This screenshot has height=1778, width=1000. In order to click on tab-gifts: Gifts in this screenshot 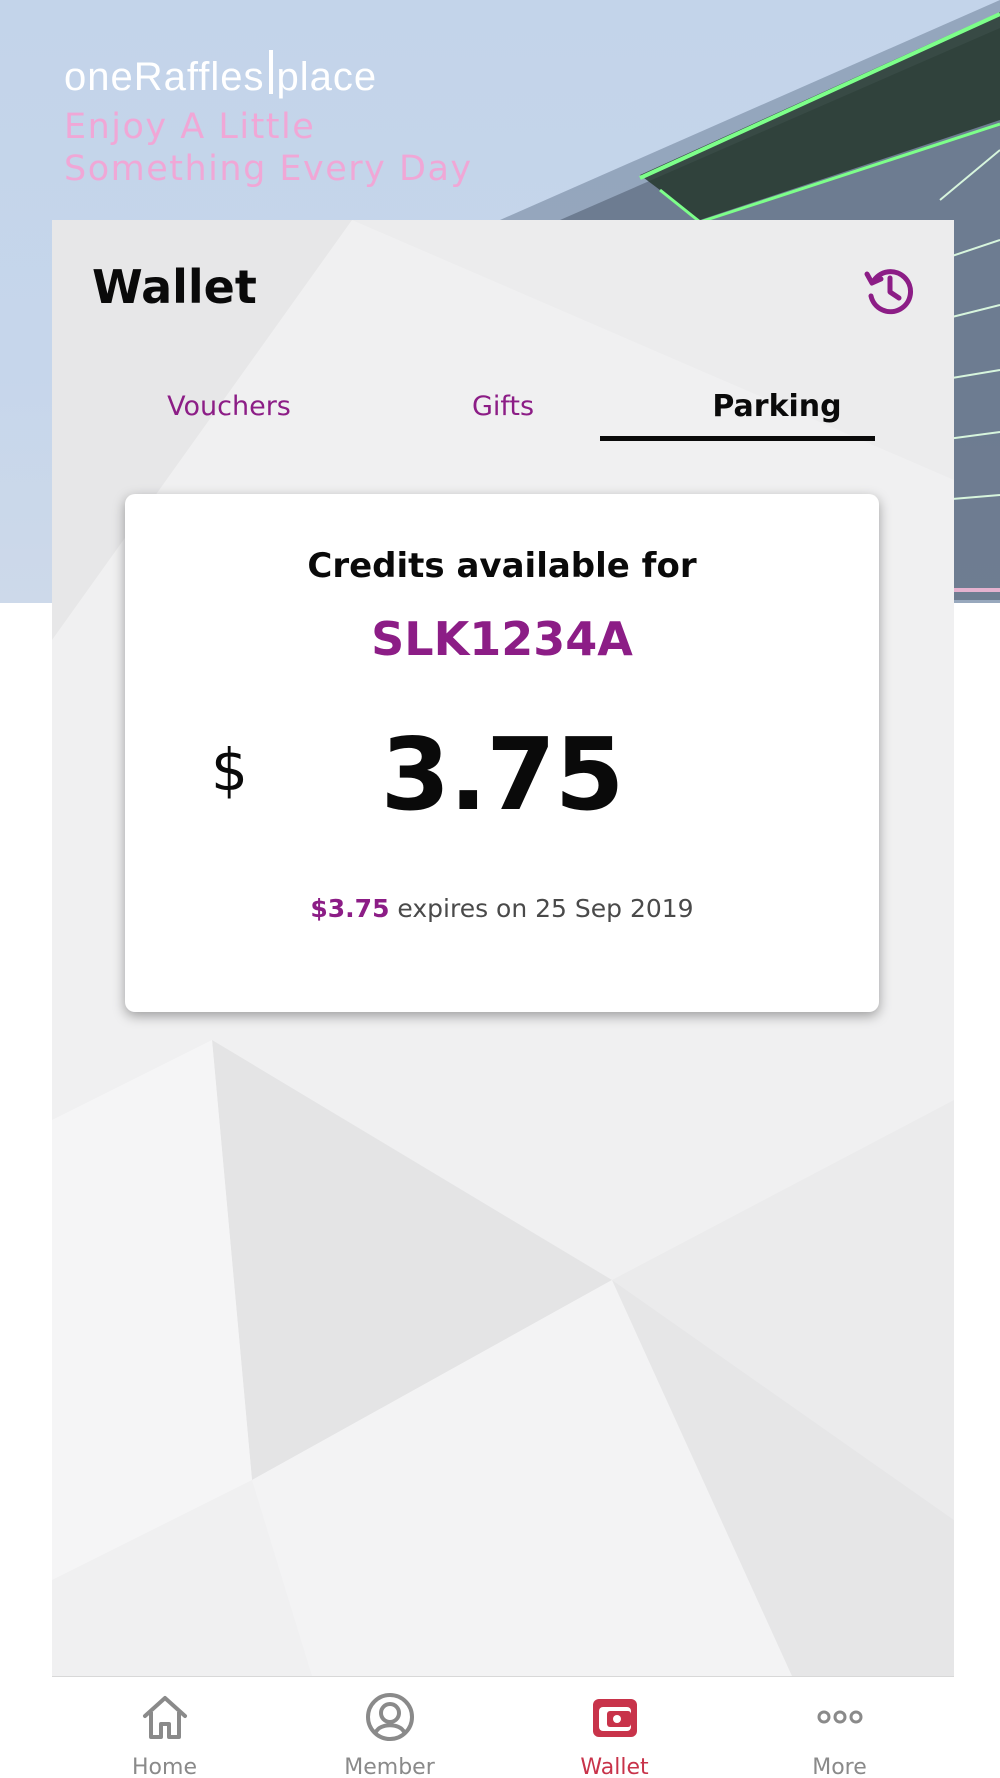, I will do `click(503, 406)`.